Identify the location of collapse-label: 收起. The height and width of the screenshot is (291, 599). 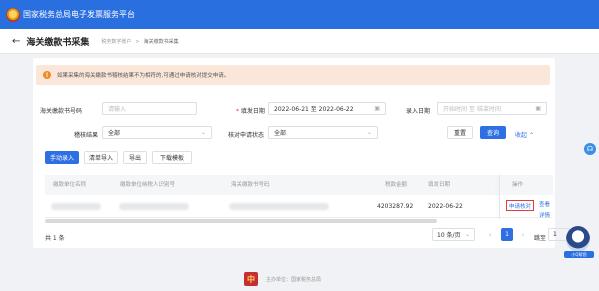
(521, 135).